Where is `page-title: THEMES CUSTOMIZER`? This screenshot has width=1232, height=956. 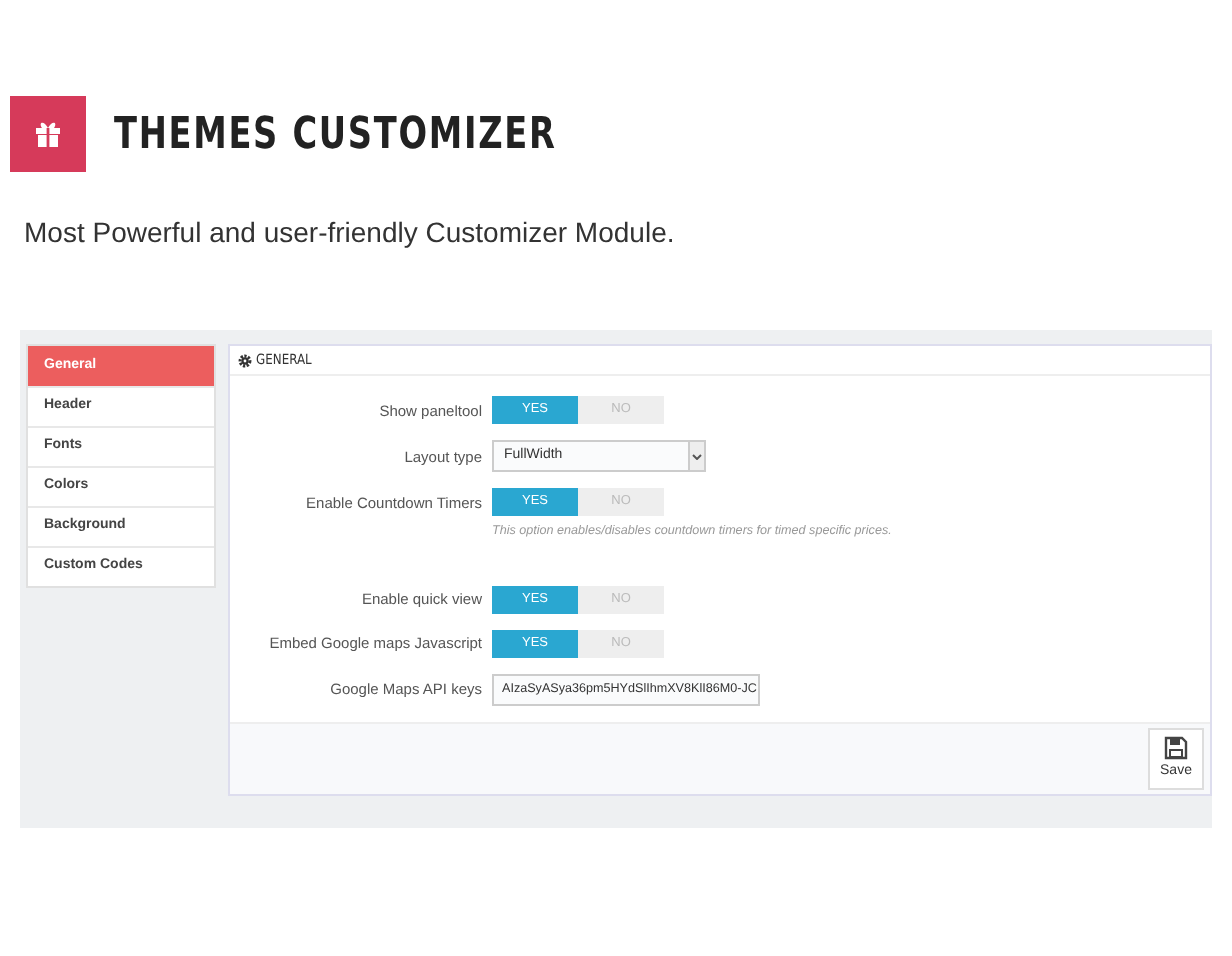 page-title: THEMES CUSTOMIZER is located at coordinates (335, 135).